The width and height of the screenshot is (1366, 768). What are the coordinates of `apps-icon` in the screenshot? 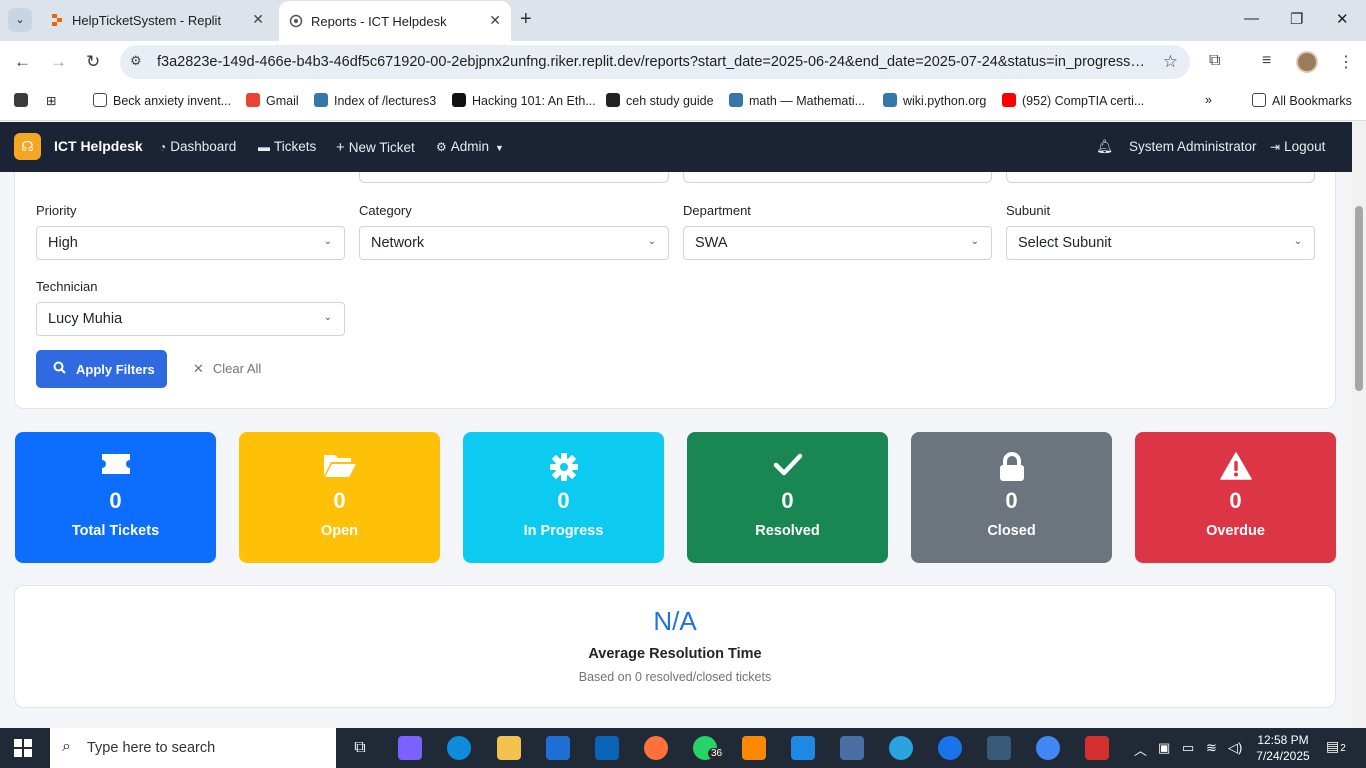 It's located at (24, 100).